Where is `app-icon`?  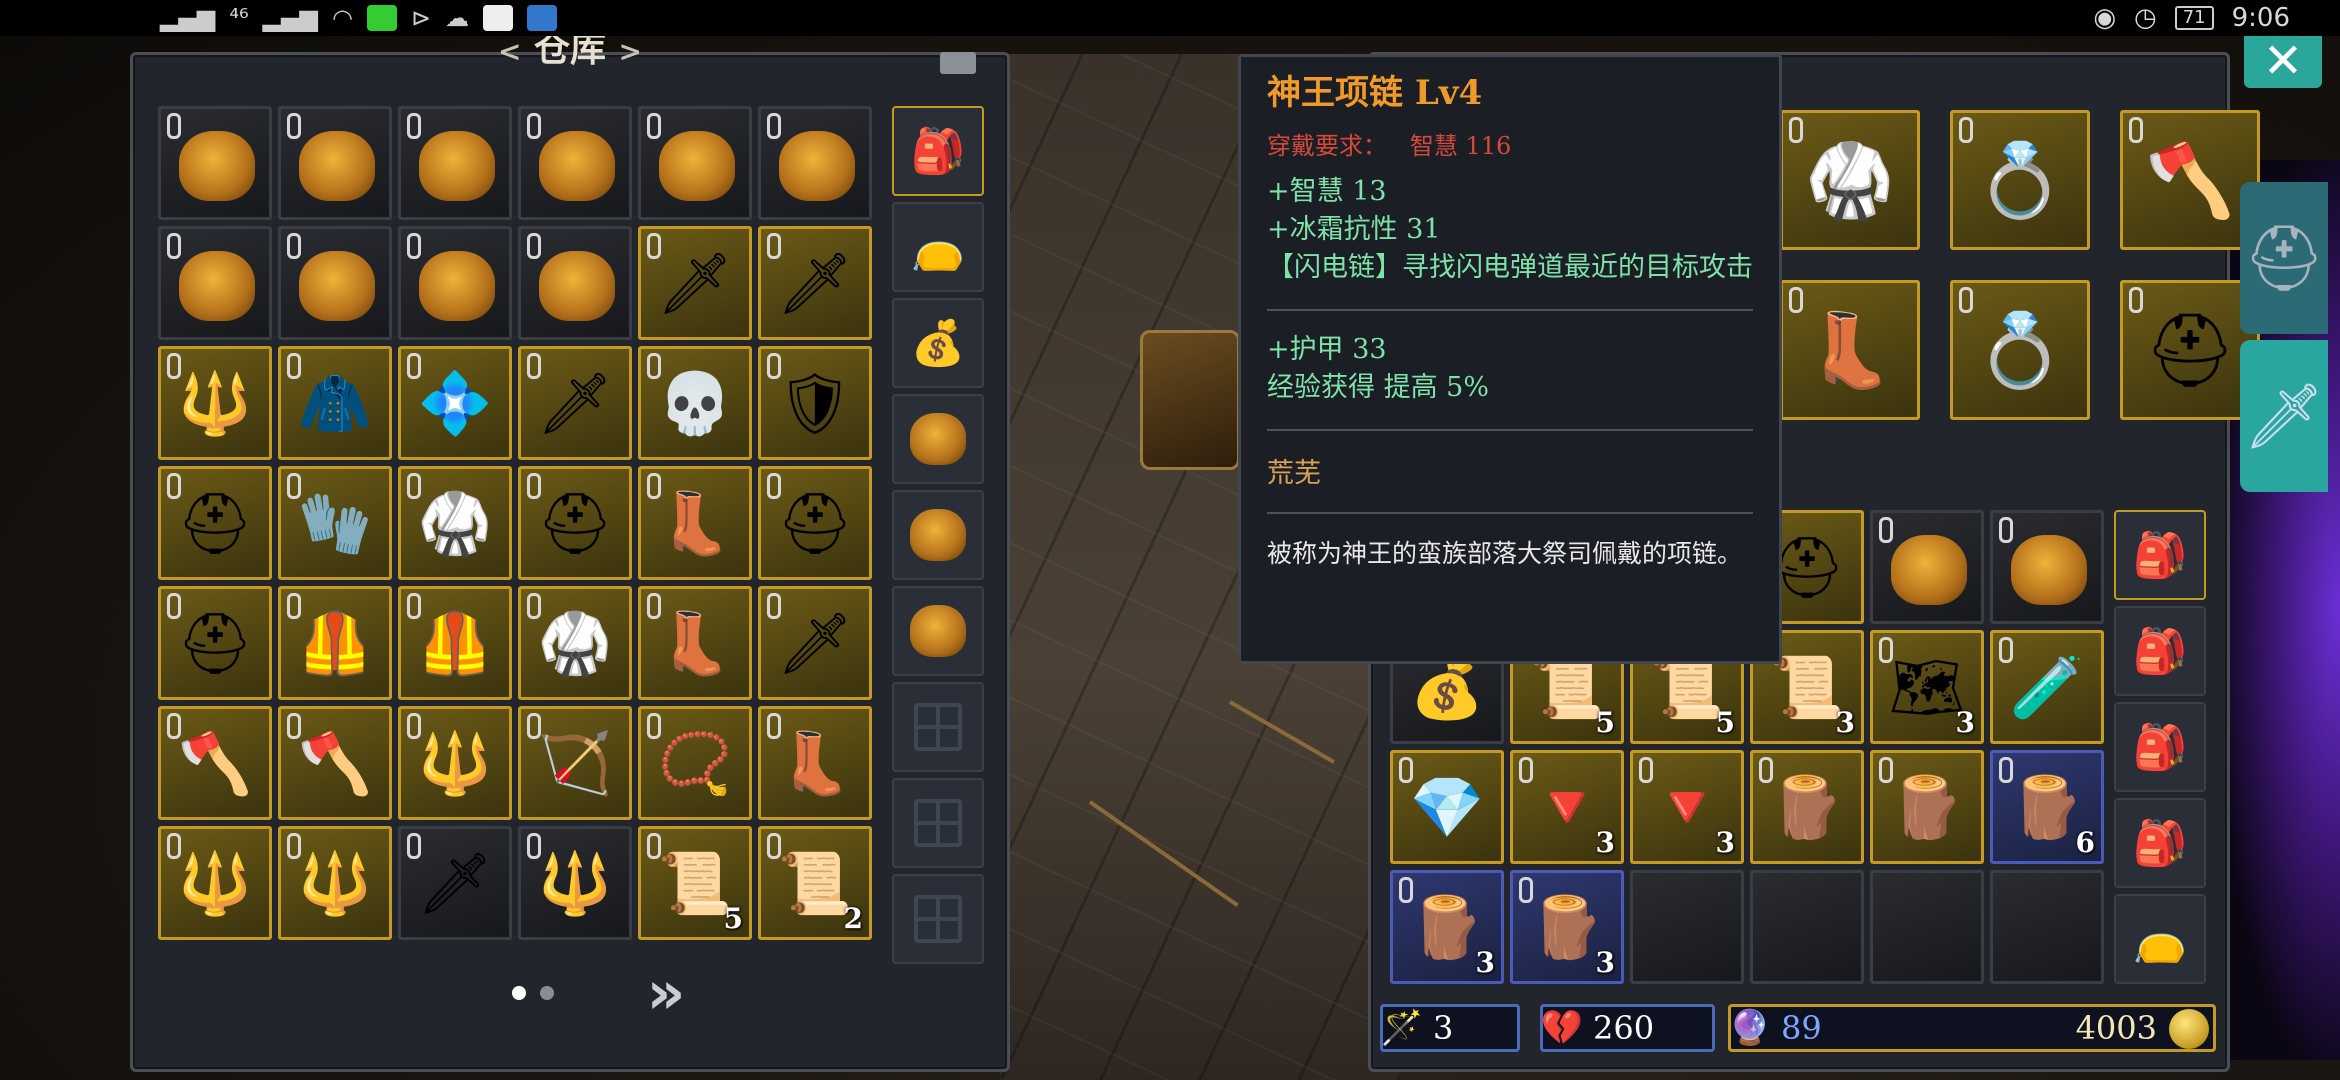 app-icon is located at coordinates (498, 18).